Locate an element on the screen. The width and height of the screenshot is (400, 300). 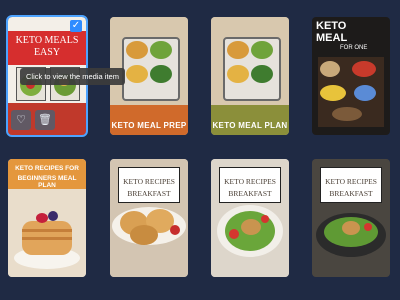
card-title-line2: MEAL is located at coordinates (332, 38).